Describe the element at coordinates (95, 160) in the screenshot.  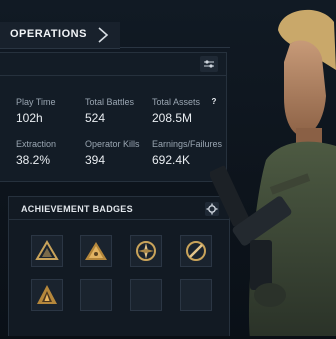
I see `stat-value: 394` at that location.